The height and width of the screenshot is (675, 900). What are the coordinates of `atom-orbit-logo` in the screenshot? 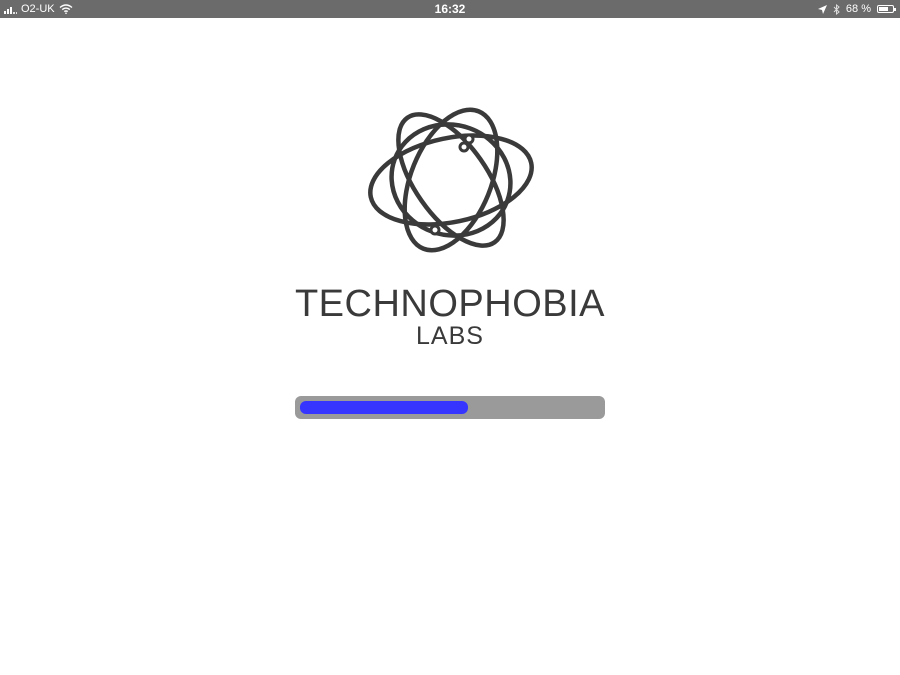 It's located at (451, 180).